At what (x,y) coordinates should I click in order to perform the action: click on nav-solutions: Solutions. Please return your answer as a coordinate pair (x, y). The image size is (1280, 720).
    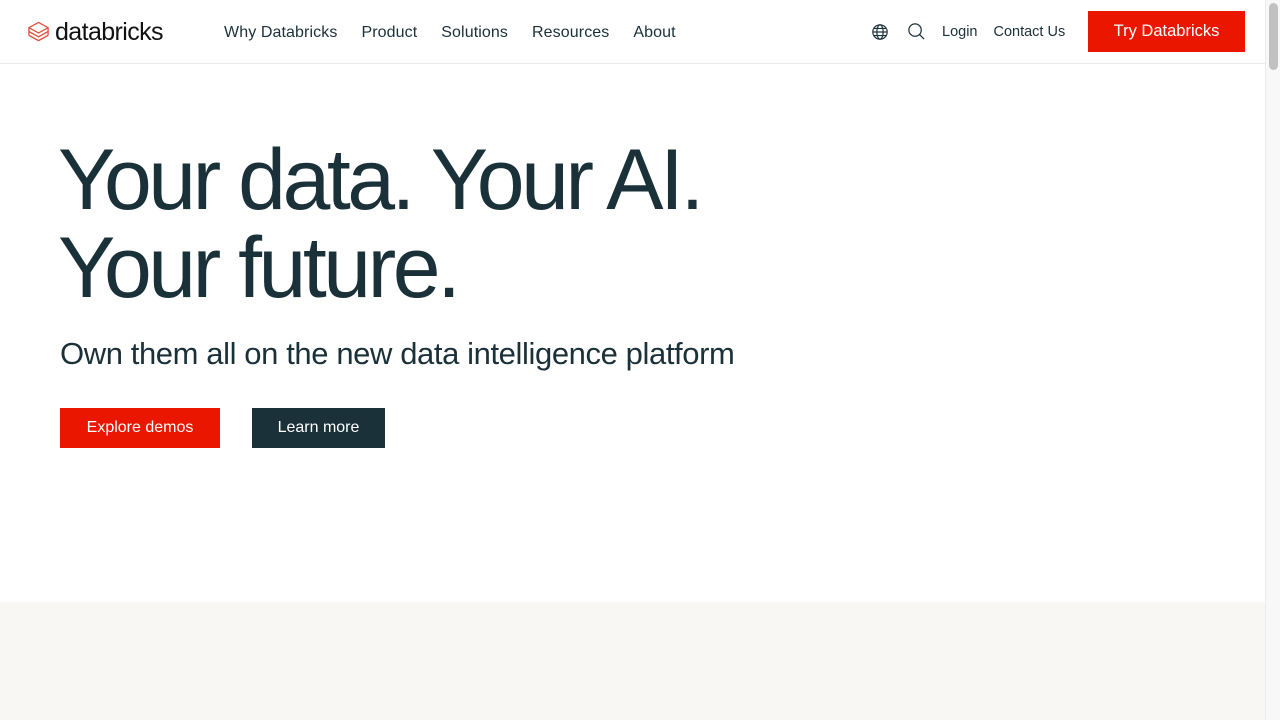
    Looking at the image, I should click on (474, 33).